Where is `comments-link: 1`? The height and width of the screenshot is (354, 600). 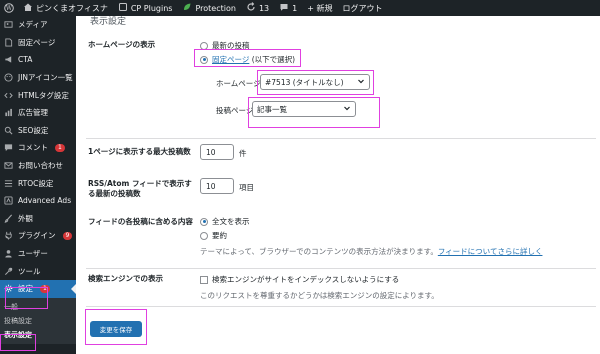 comments-link: 1 is located at coordinates (288, 8).